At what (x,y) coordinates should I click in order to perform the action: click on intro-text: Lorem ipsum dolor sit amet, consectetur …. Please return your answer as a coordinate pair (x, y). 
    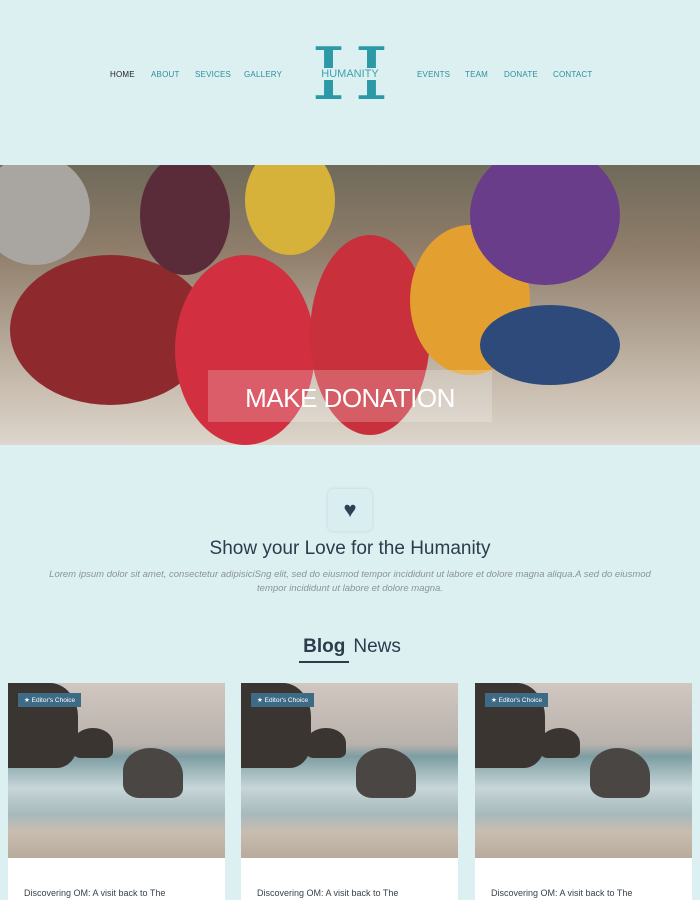
    Looking at the image, I should click on (350, 581).